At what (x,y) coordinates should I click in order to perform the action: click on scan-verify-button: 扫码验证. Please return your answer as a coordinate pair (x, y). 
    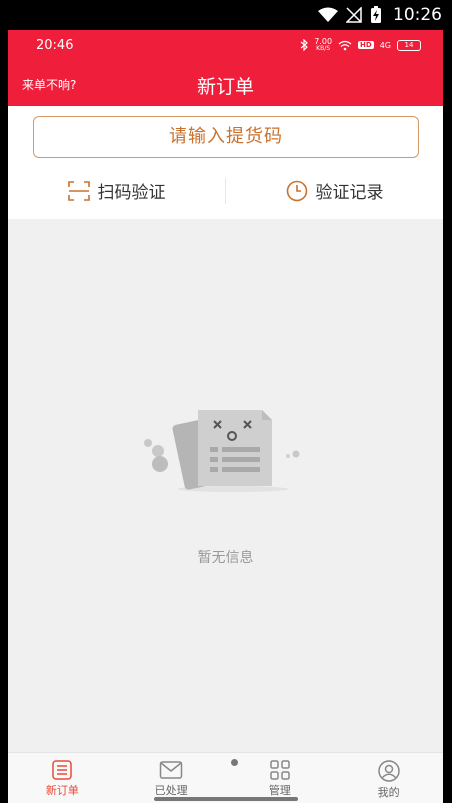
    Looking at the image, I should click on (116, 190).